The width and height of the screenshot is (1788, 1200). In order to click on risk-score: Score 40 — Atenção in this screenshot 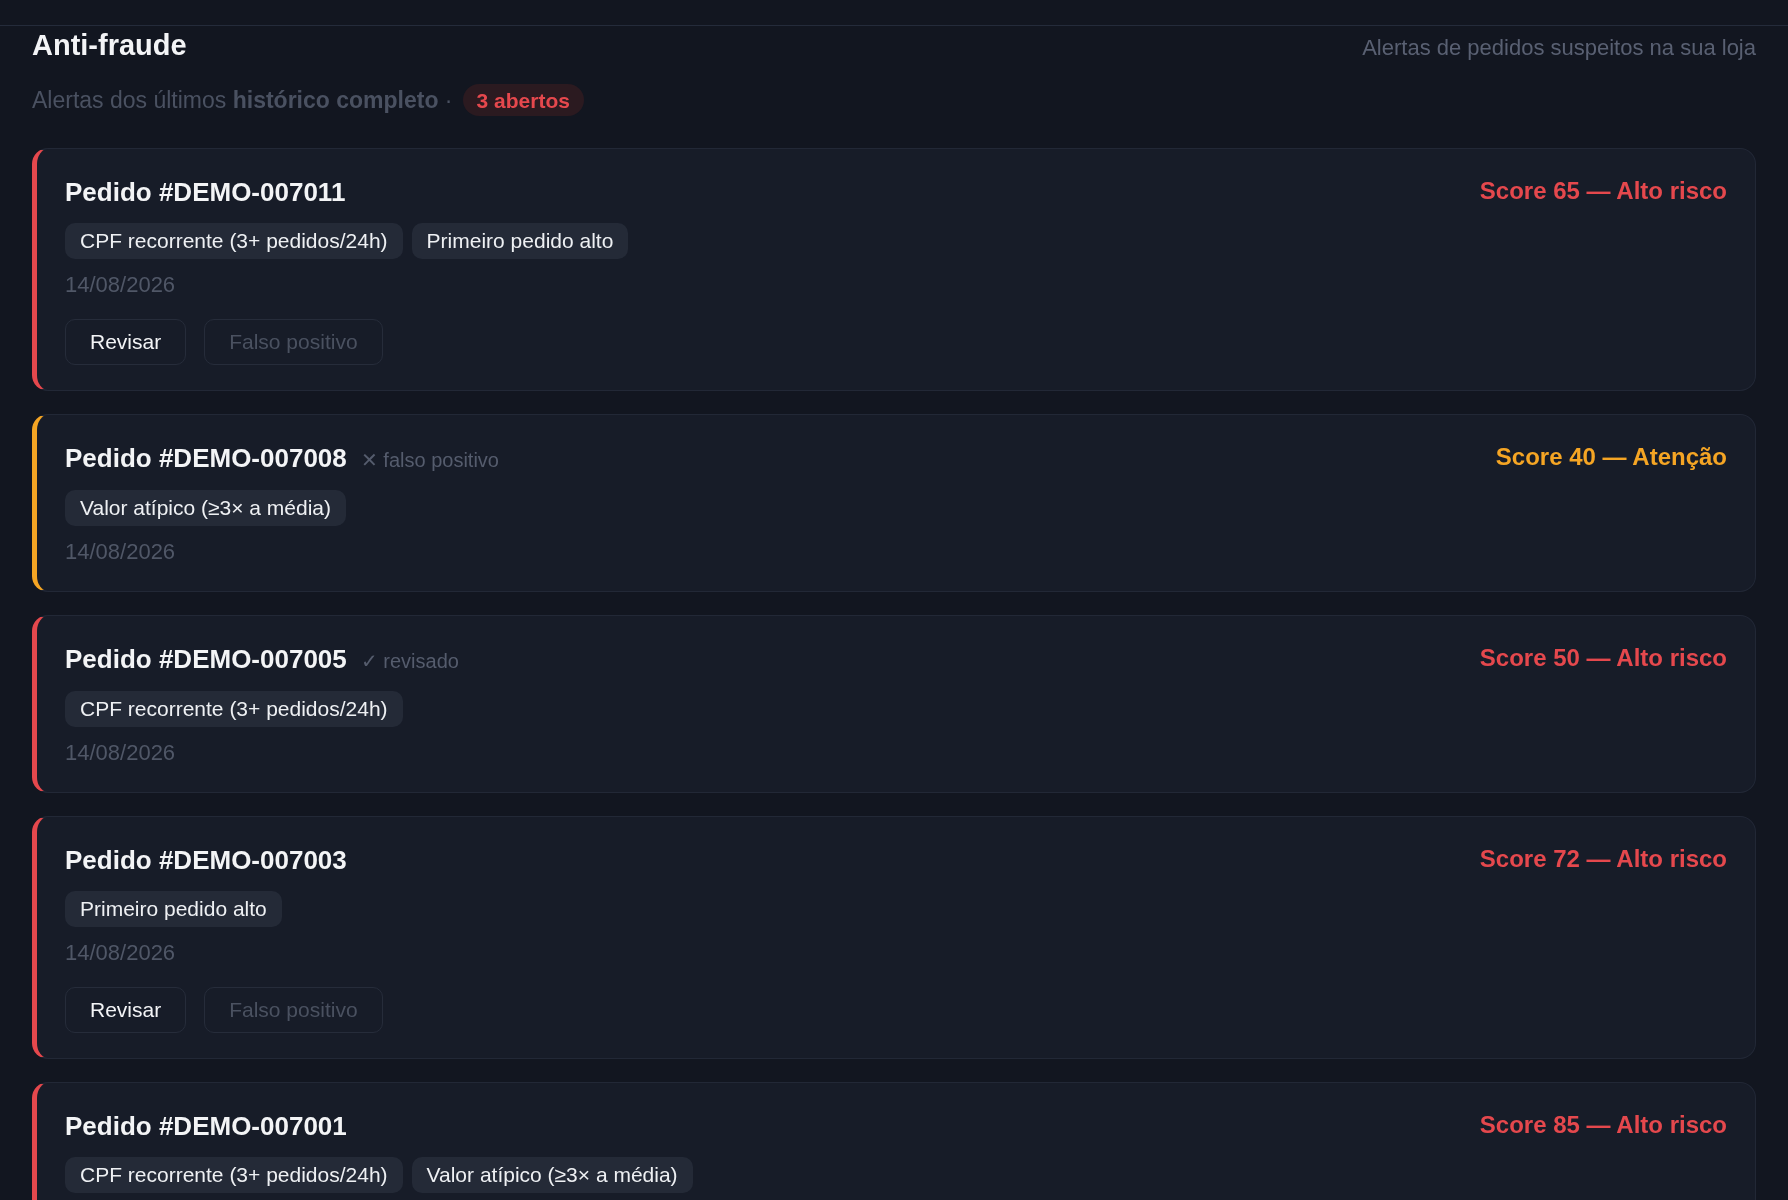, I will do `click(1611, 456)`.